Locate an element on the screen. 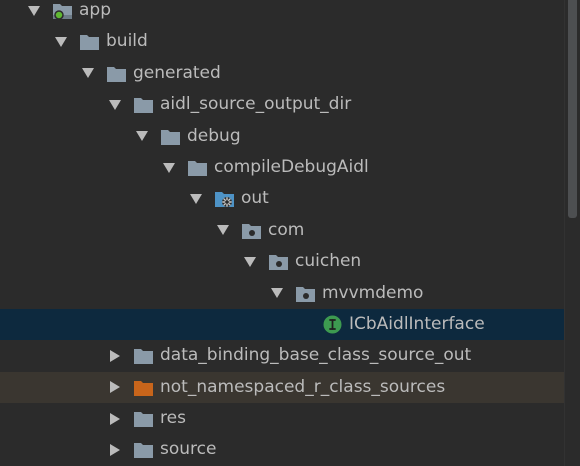  tree-row: build is located at coordinates (282, 41).